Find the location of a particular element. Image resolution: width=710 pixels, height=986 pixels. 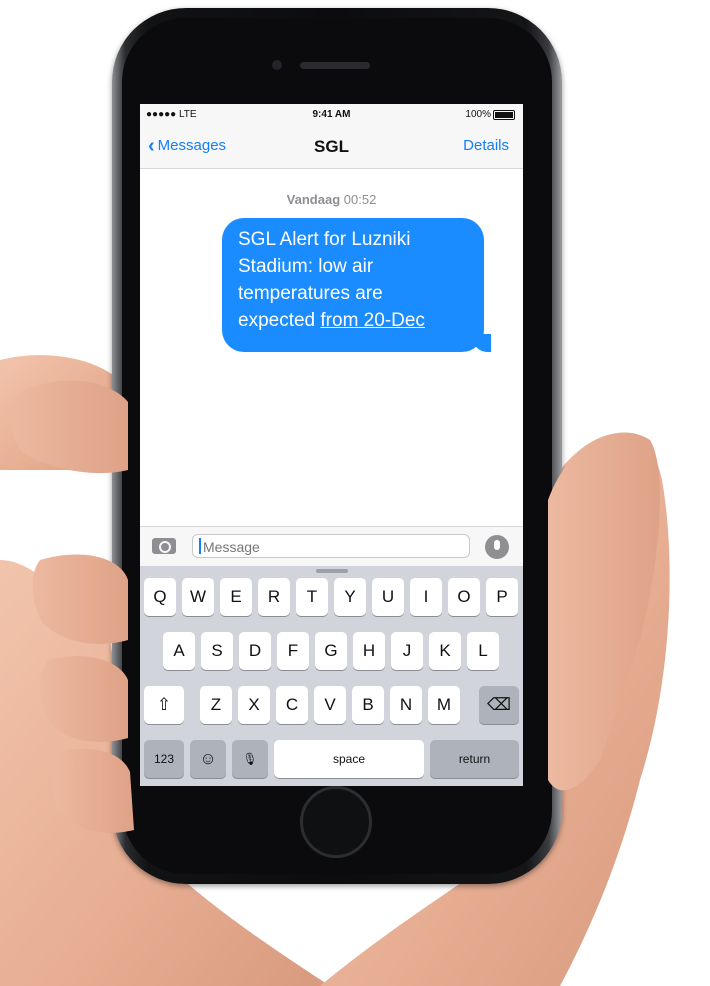

status-bar: ●●●●● LTE 9:41 AM 100% is located at coordinates (331, 115).